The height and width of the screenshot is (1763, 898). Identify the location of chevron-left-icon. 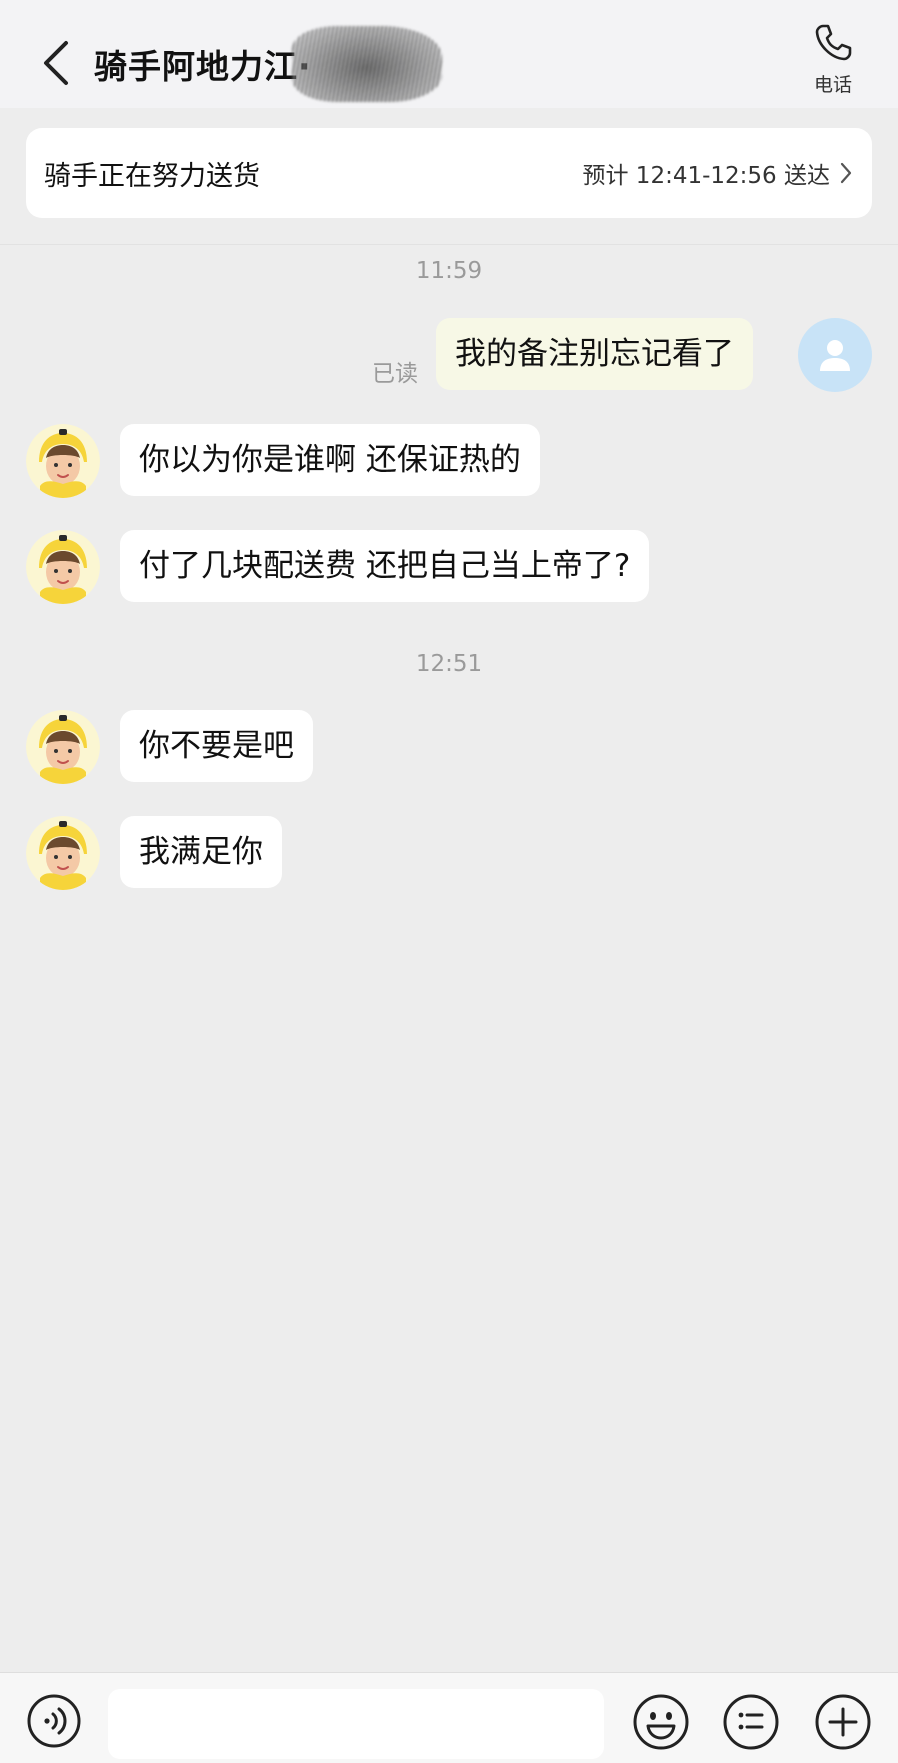
(56, 63).